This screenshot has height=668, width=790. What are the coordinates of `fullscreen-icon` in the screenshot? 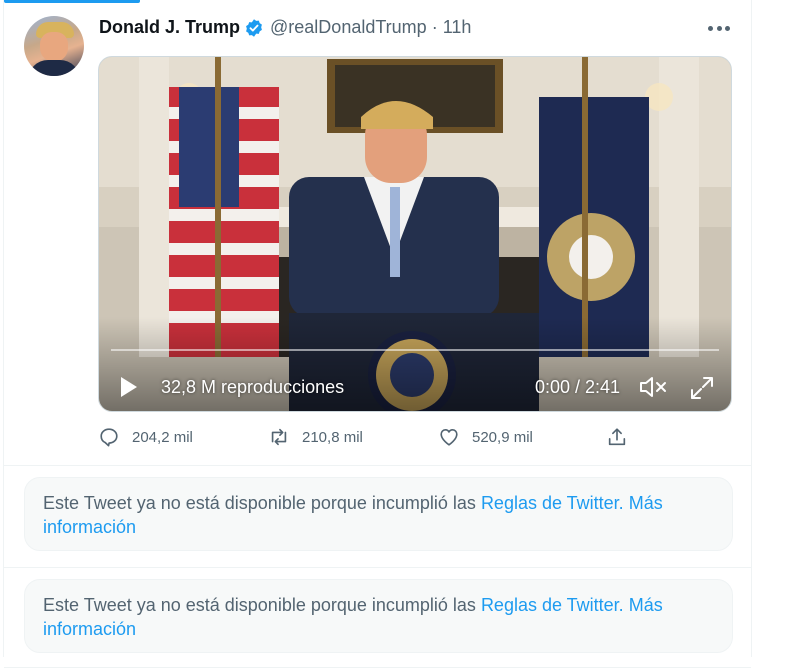 It's located at (702, 388).